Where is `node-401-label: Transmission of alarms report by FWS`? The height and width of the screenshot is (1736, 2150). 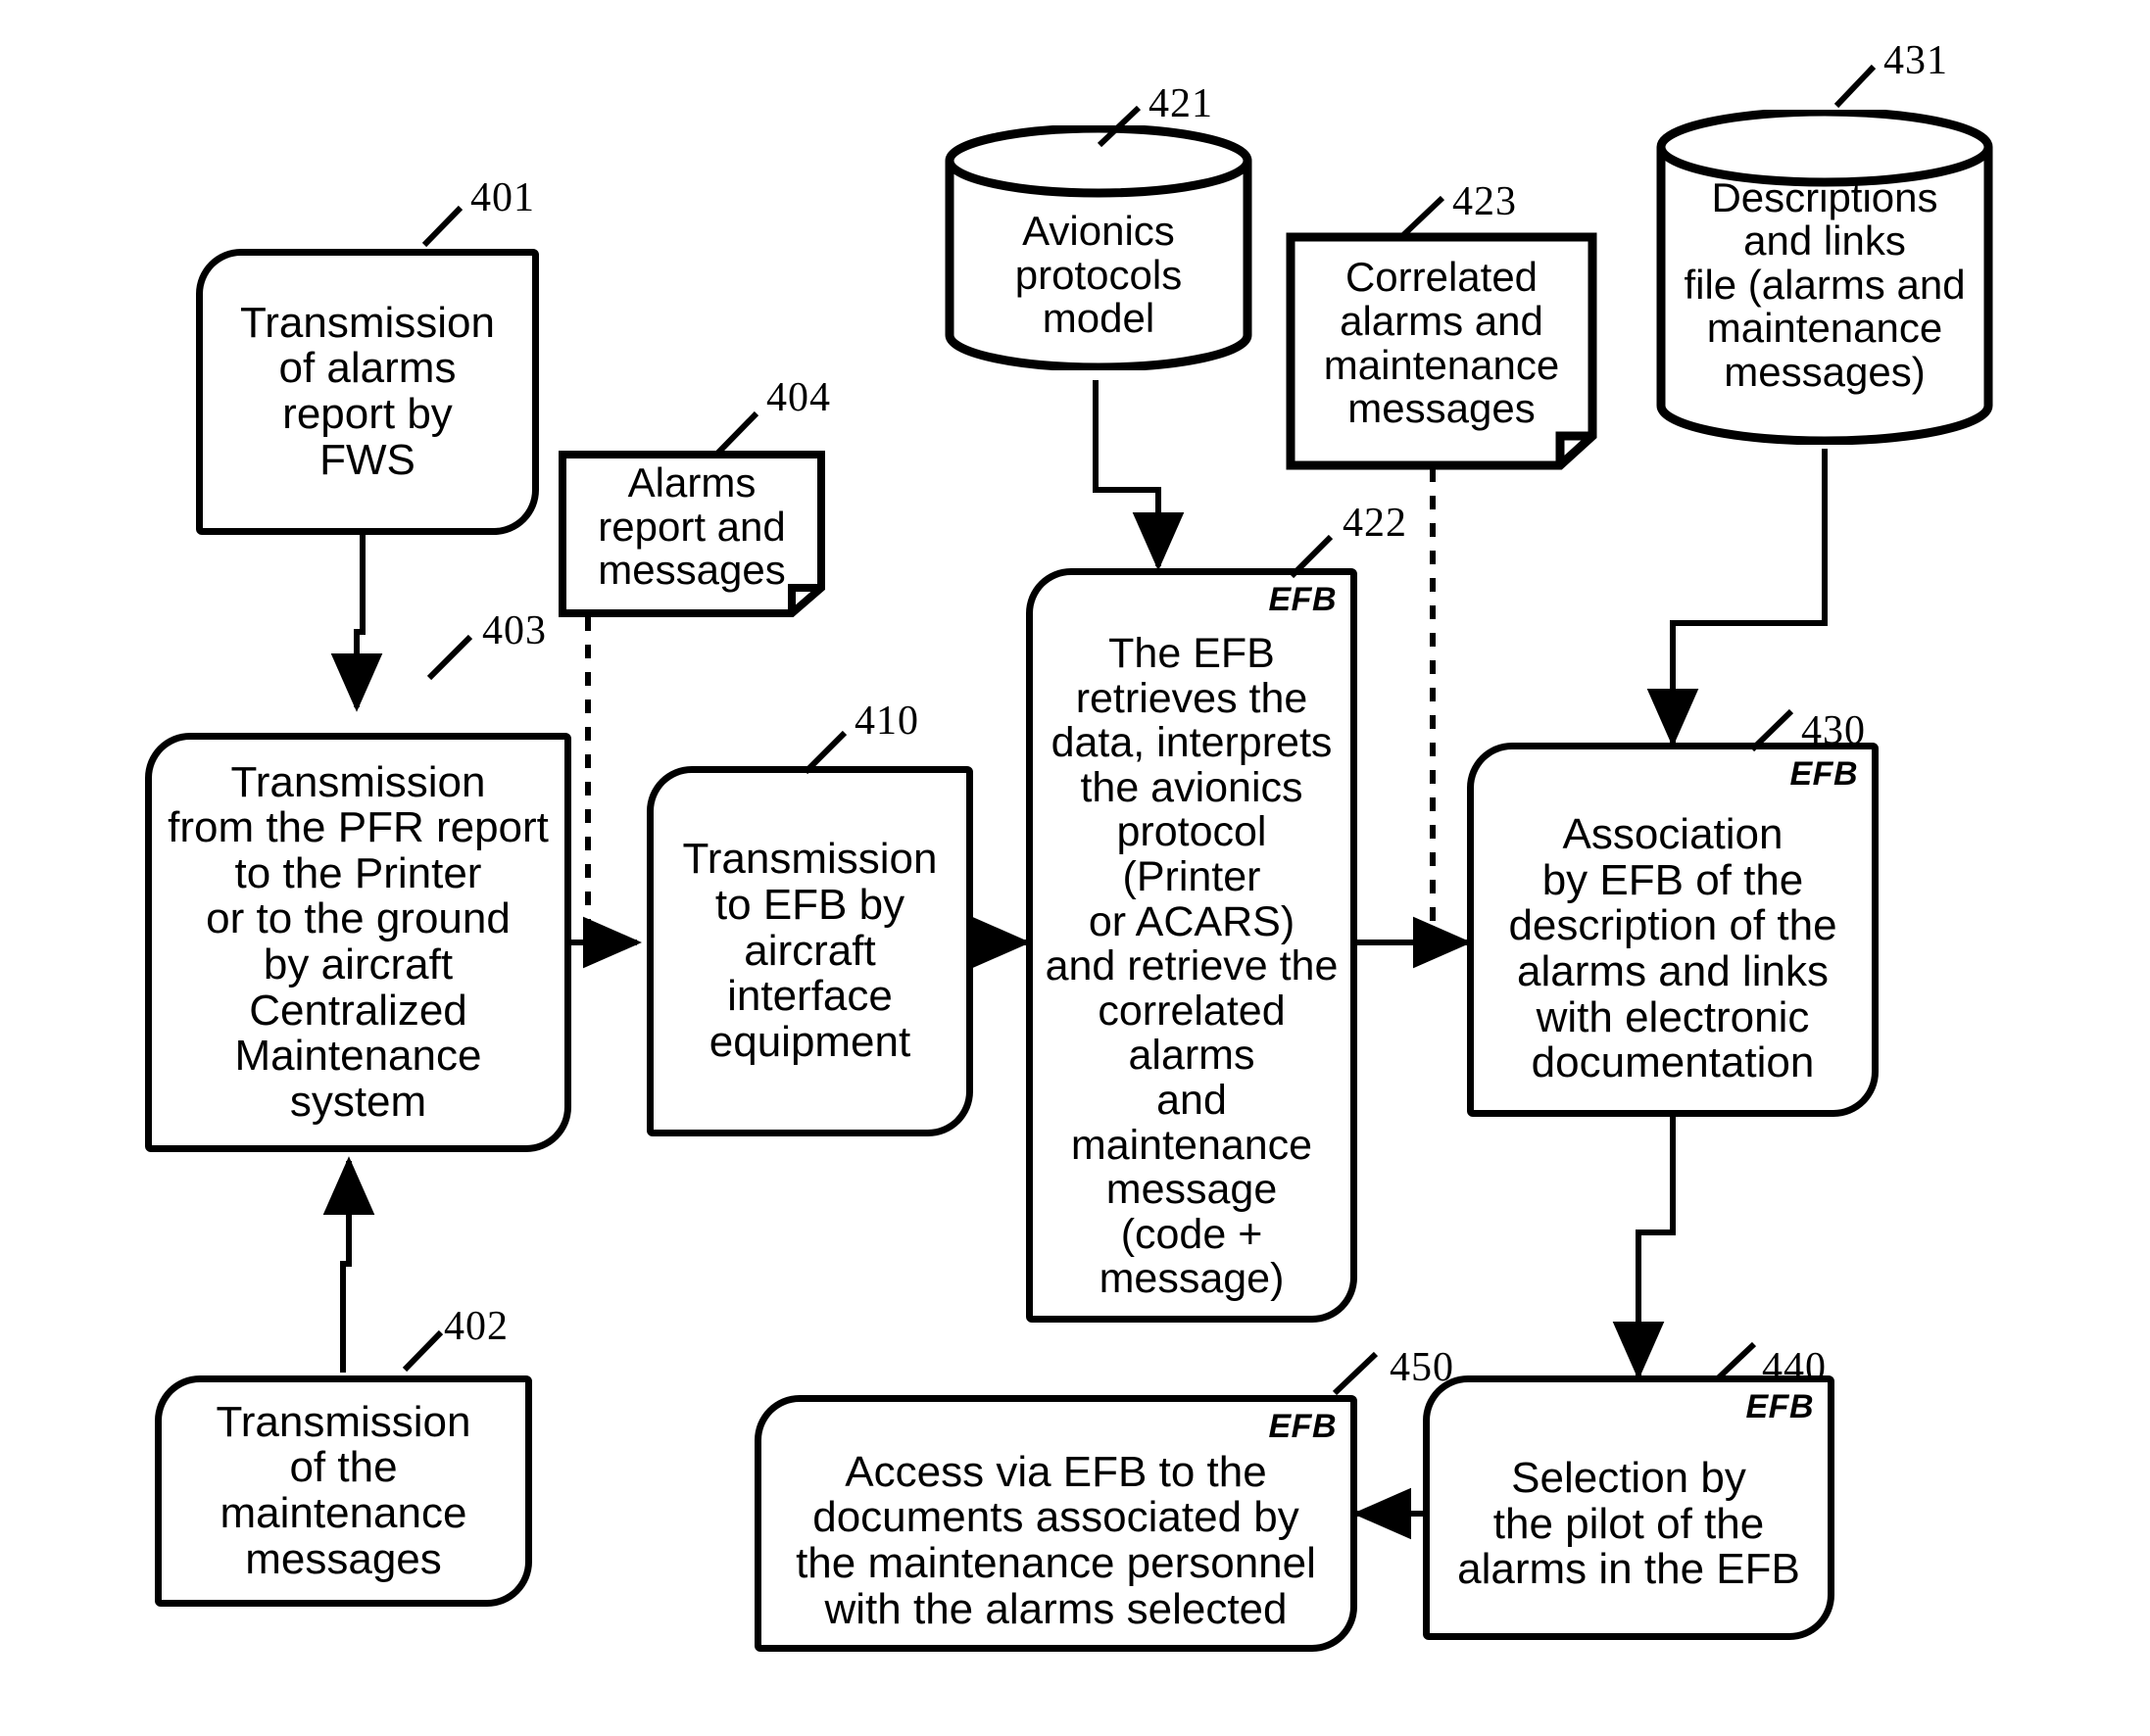 node-401-label: Transmission of alarms report by FWS is located at coordinates (367, 391).